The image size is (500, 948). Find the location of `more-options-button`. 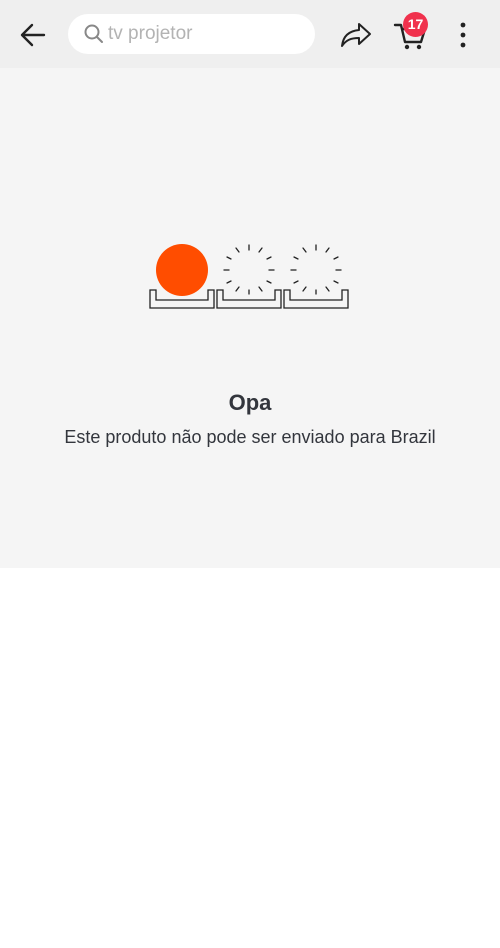

more-options-button is located at coordinates (463, 35).